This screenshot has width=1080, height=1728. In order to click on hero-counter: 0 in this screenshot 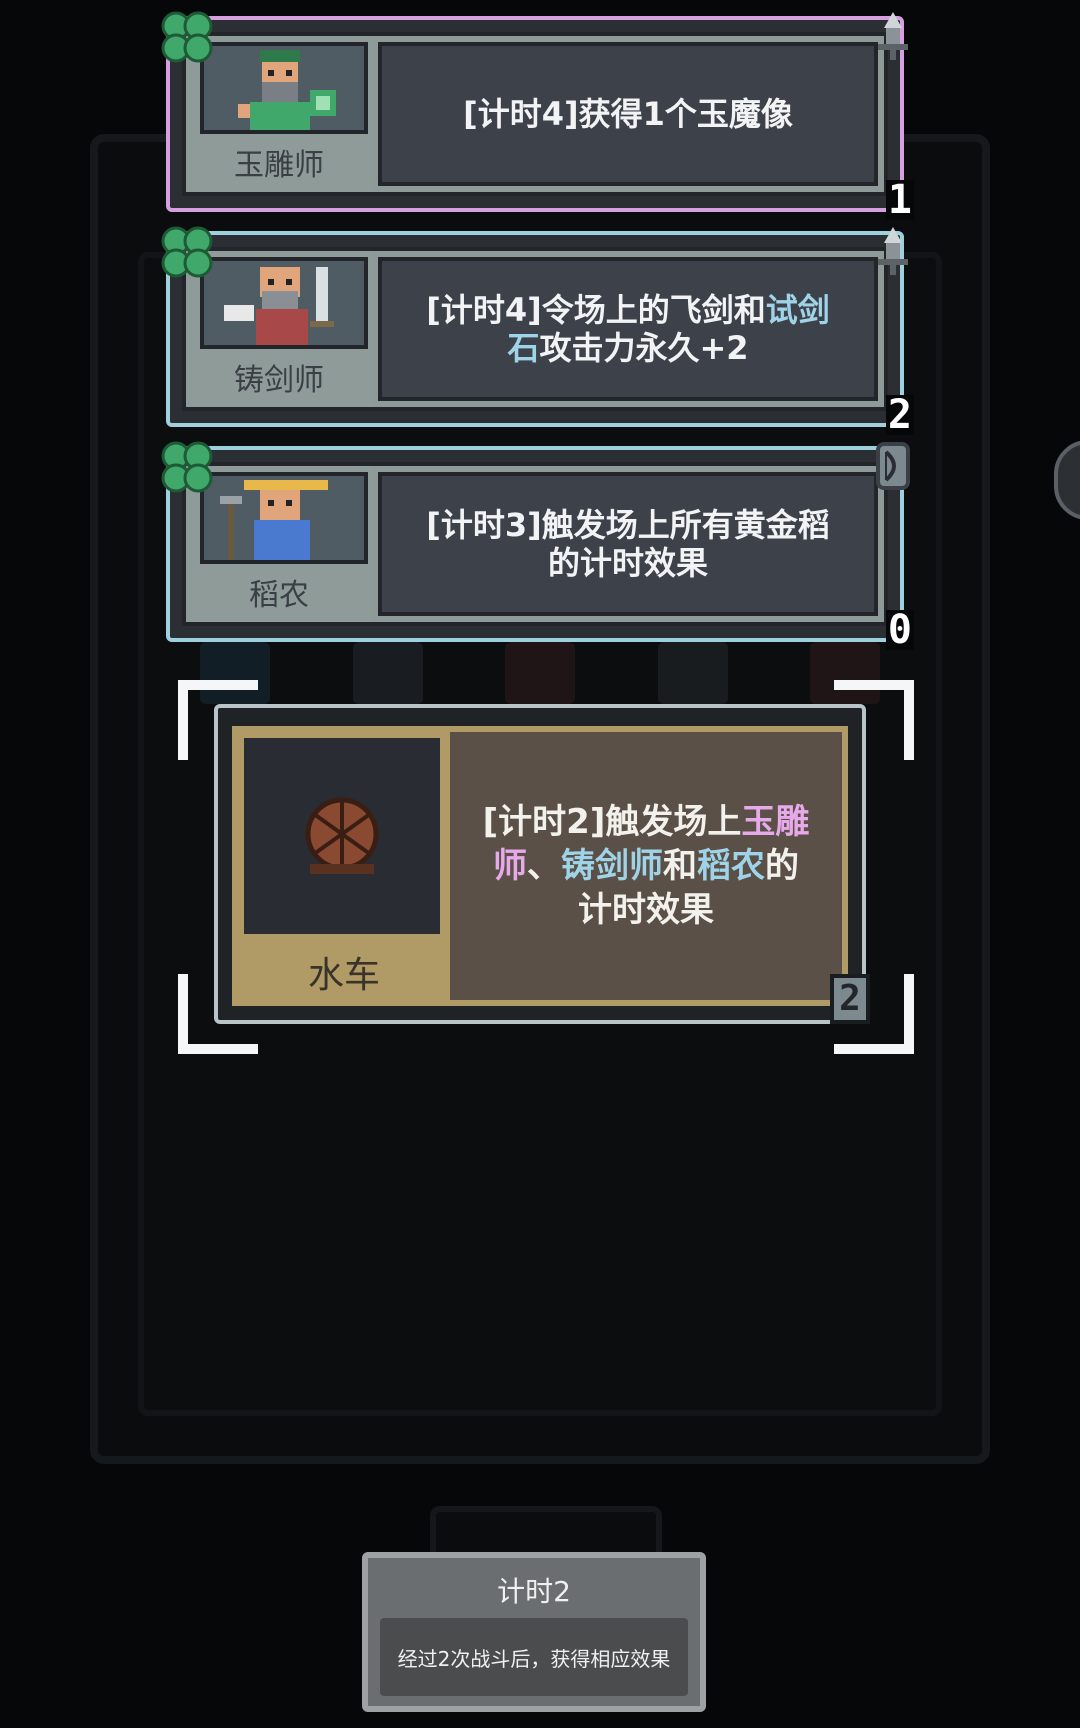, I will do `click(899, 630)`.